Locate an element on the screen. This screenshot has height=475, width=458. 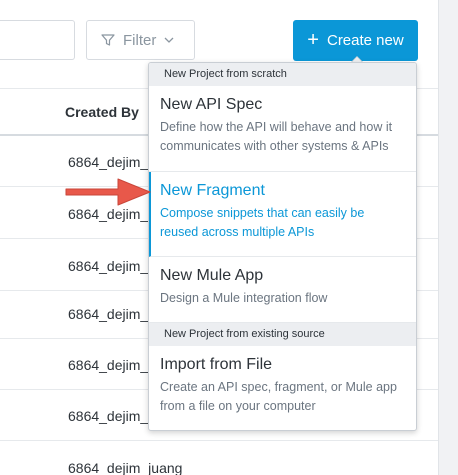
created-by-cell: 6864_dejim_juang is located at coordinates (125, 467).